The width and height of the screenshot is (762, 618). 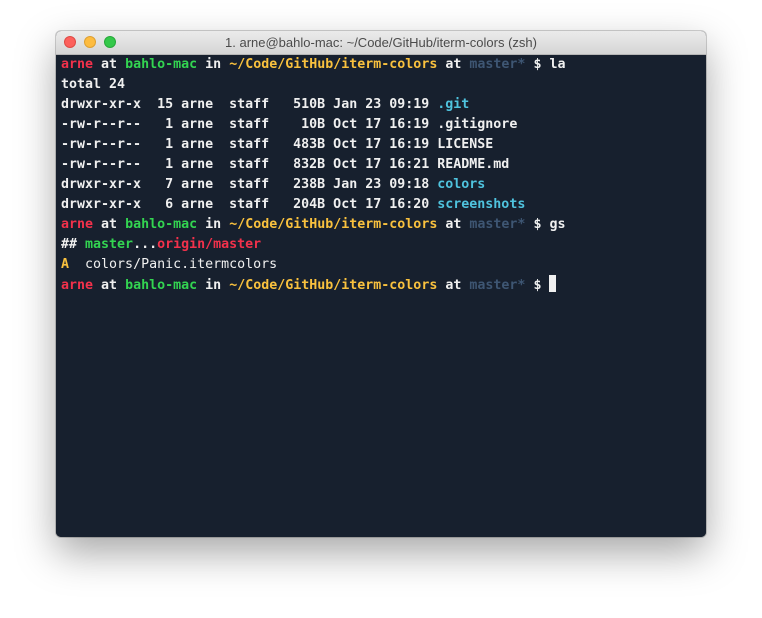 I want to click on directory-name: colors, so click(x=461, y=184).